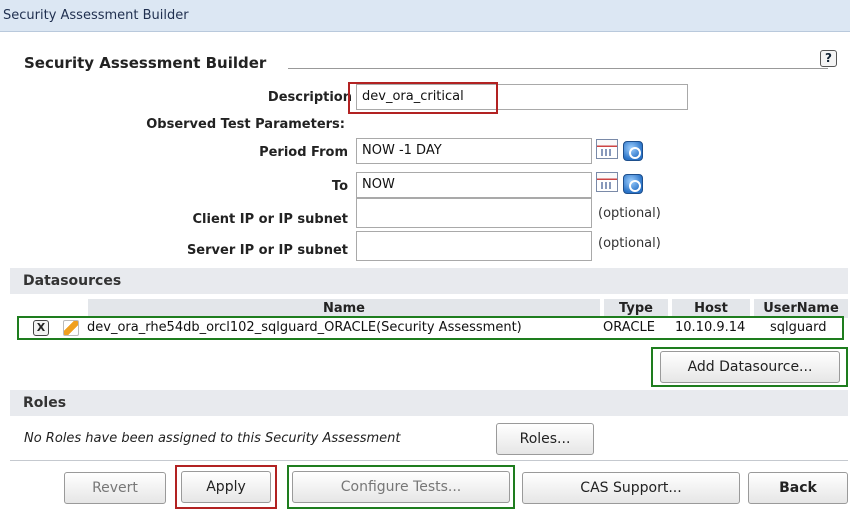 The image size is (850, 515). Describe the element at coordinates (270, 219) in the screenshot. I see `client-ip-label: Client IP or IP subnet` at that location.